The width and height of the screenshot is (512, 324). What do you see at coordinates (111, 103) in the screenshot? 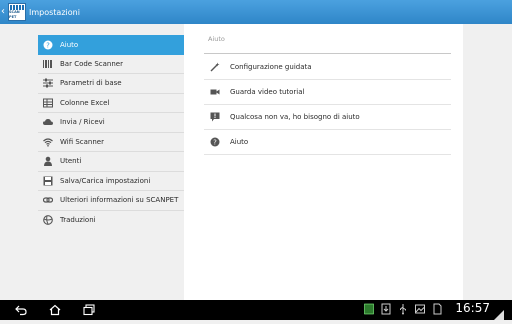
I see `sidebar-item-colonne-excel: Colonne Excel` at bounding box center [111, 103].